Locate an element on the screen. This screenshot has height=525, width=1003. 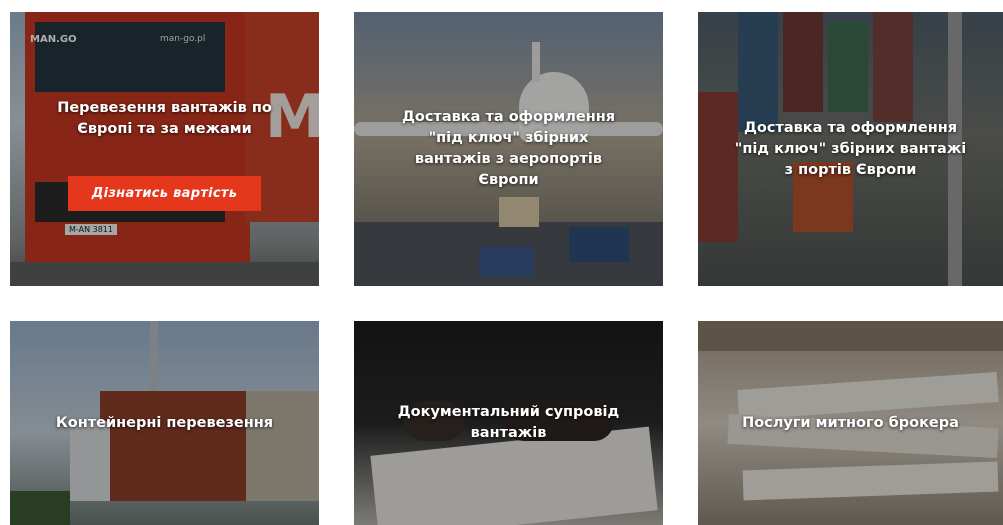
get-price-button: Дізнатись вартість is located at coordinates (164, 193).